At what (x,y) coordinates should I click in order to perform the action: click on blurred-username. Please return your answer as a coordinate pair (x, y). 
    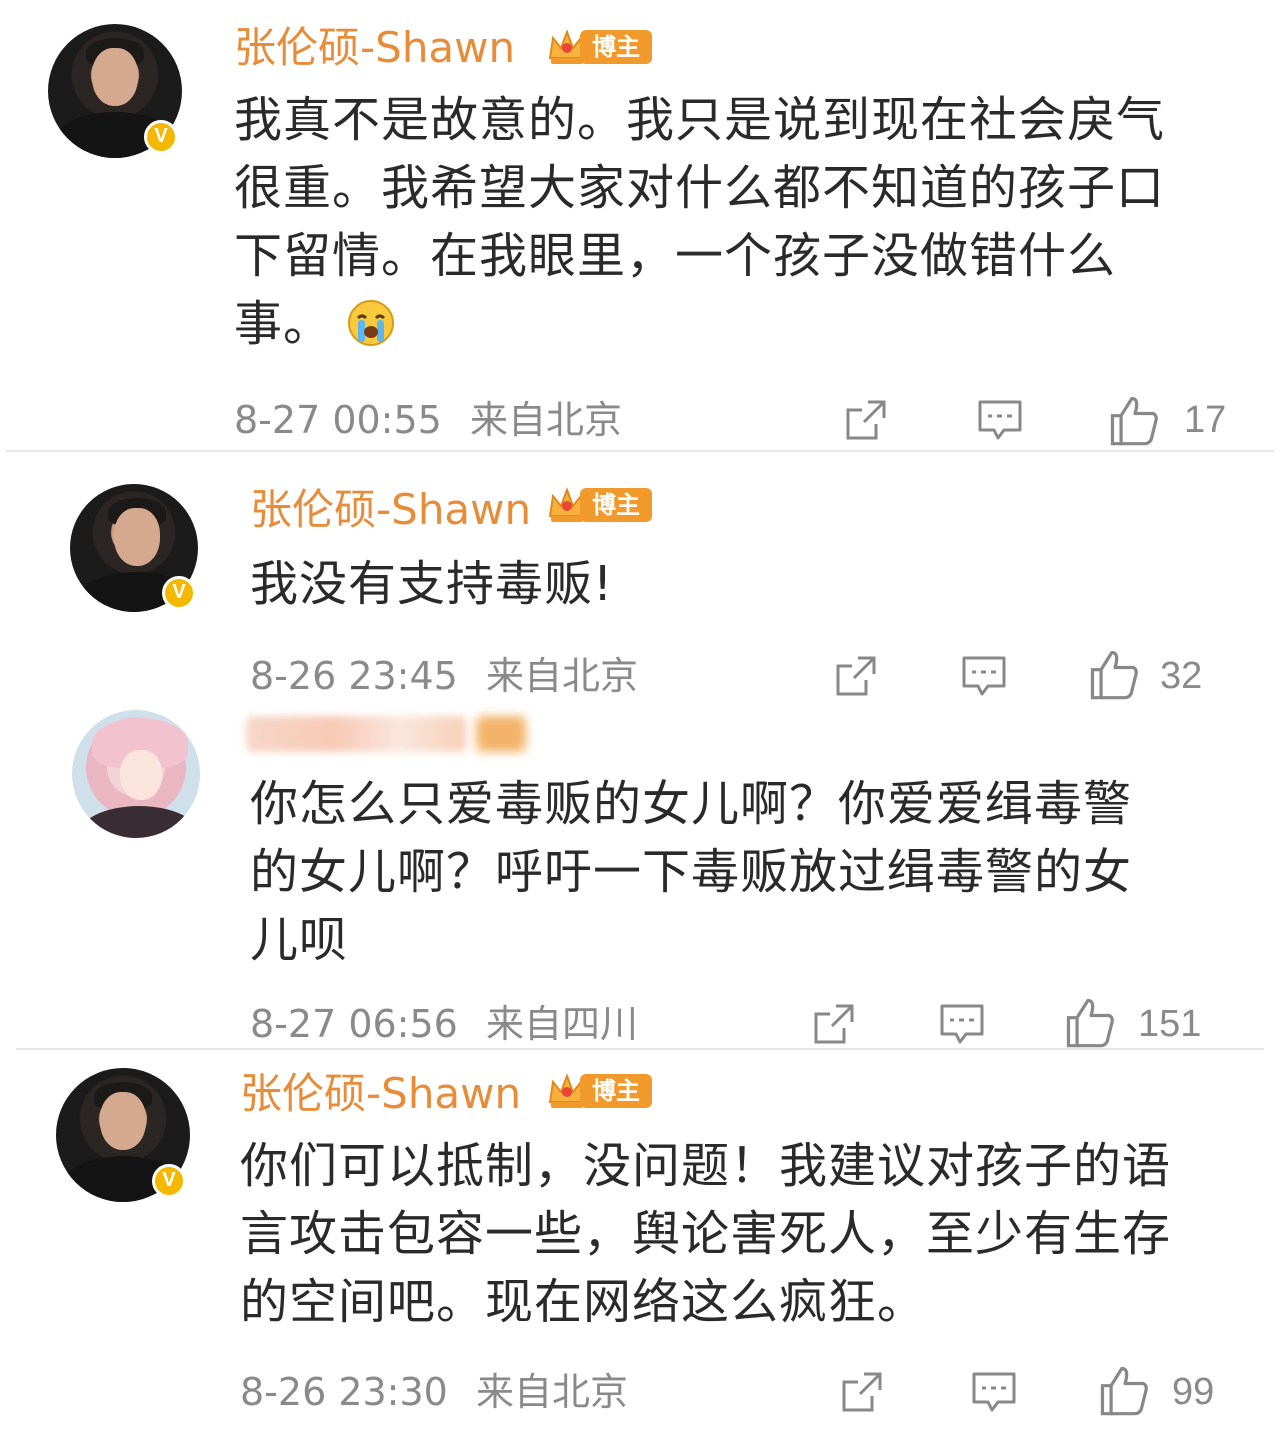
    Looking at the image, I should click on (356, 734).